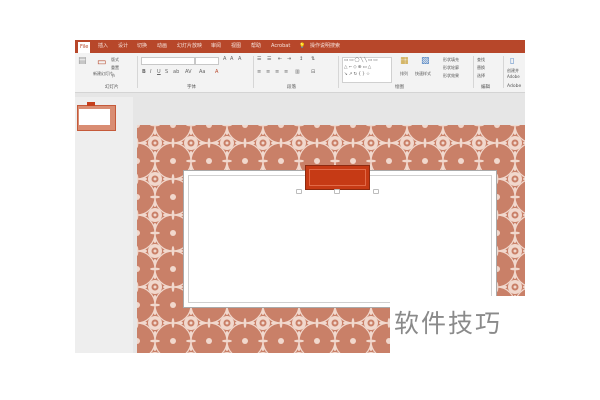 The width and height of the screenshot is (600, 400). What do you see at coordinates (113, 75) in the screenshot?
I see `section-button: 节` at bounding box center [113, 75].